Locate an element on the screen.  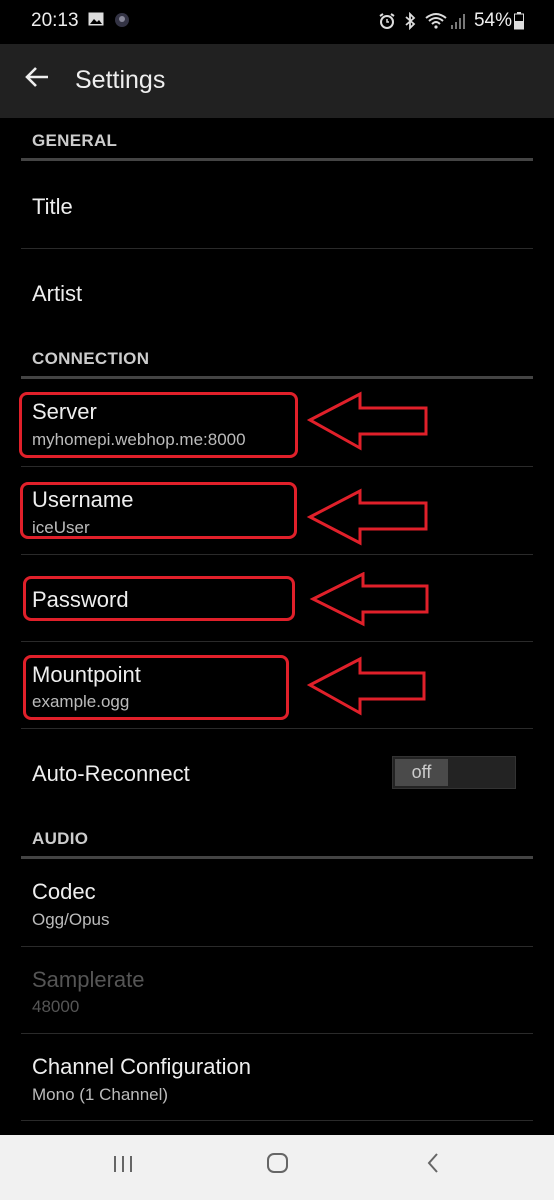
section-header-connection: CONNECTION is located at coordinates (91, 358).